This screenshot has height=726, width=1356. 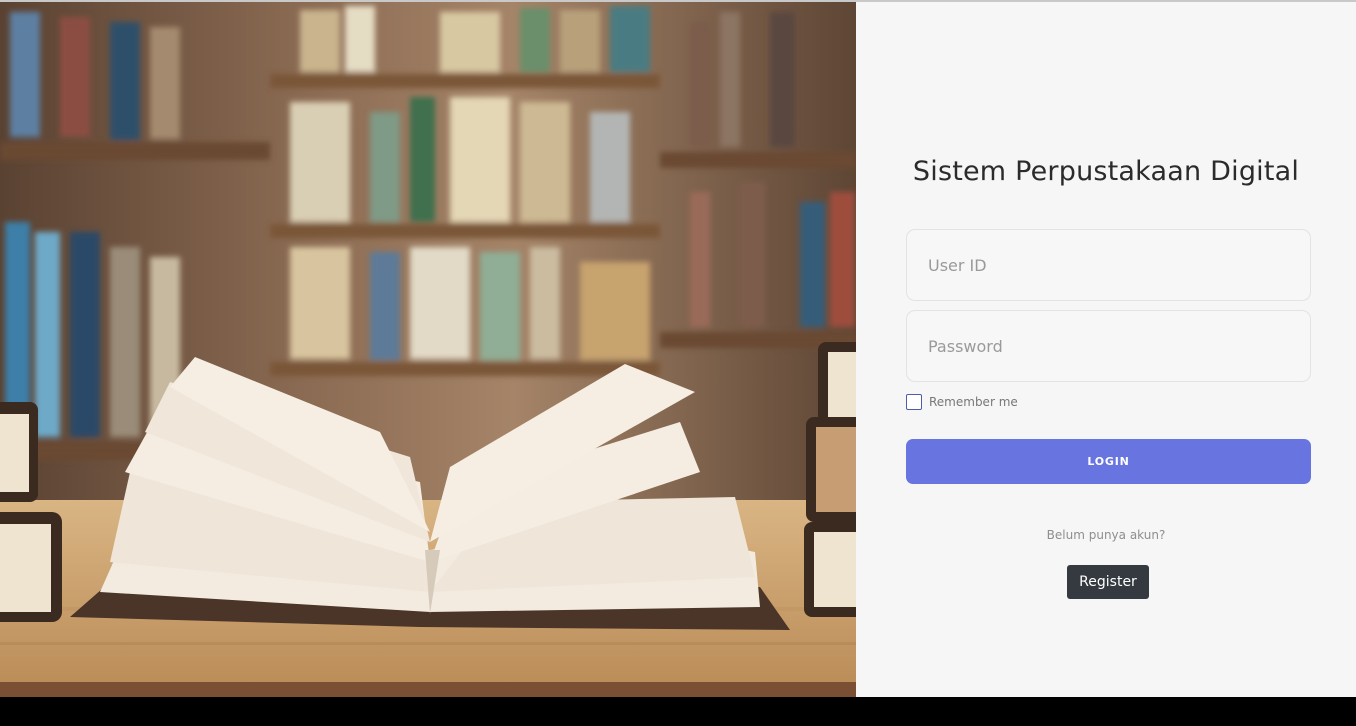 What do you see at coordinates (1106, 171) in the screenshot?
I see `page-title: Sistem Perpustakaan Digital` at bounding box center [1106, 171].